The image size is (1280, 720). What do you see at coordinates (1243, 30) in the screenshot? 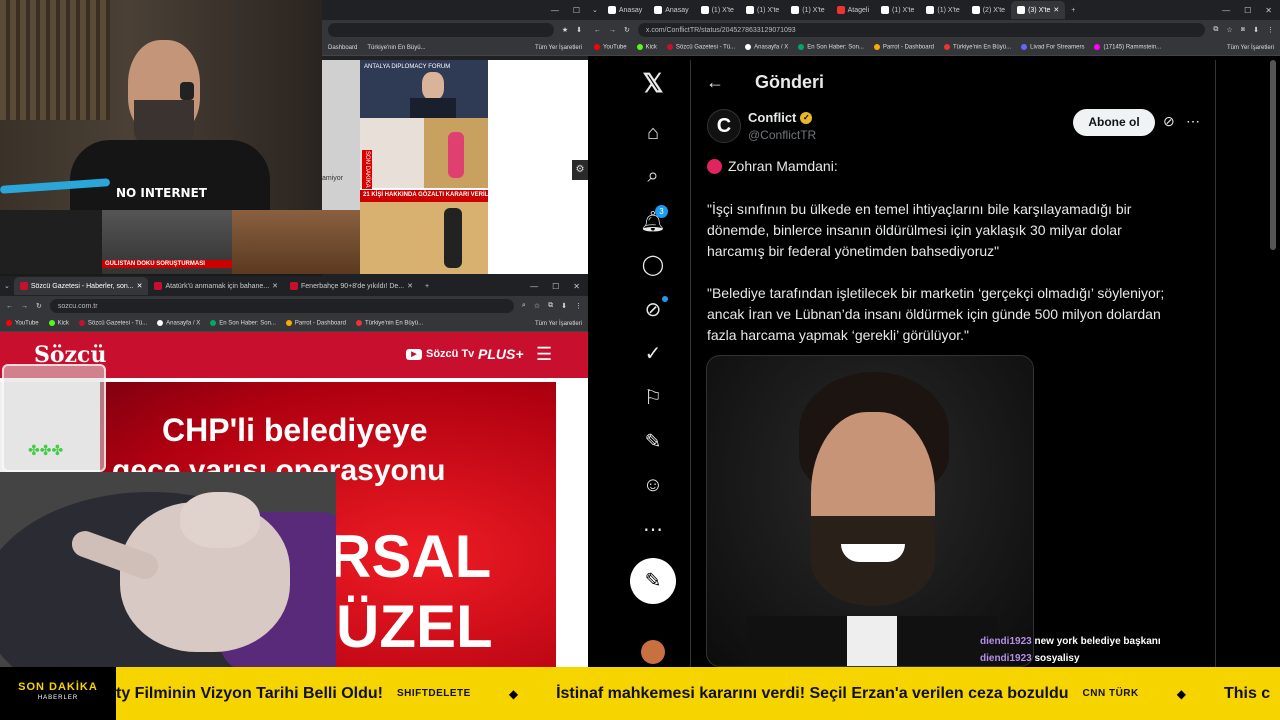
I see `extensions-icon: ⧈` at bounding box center [1243, 30].